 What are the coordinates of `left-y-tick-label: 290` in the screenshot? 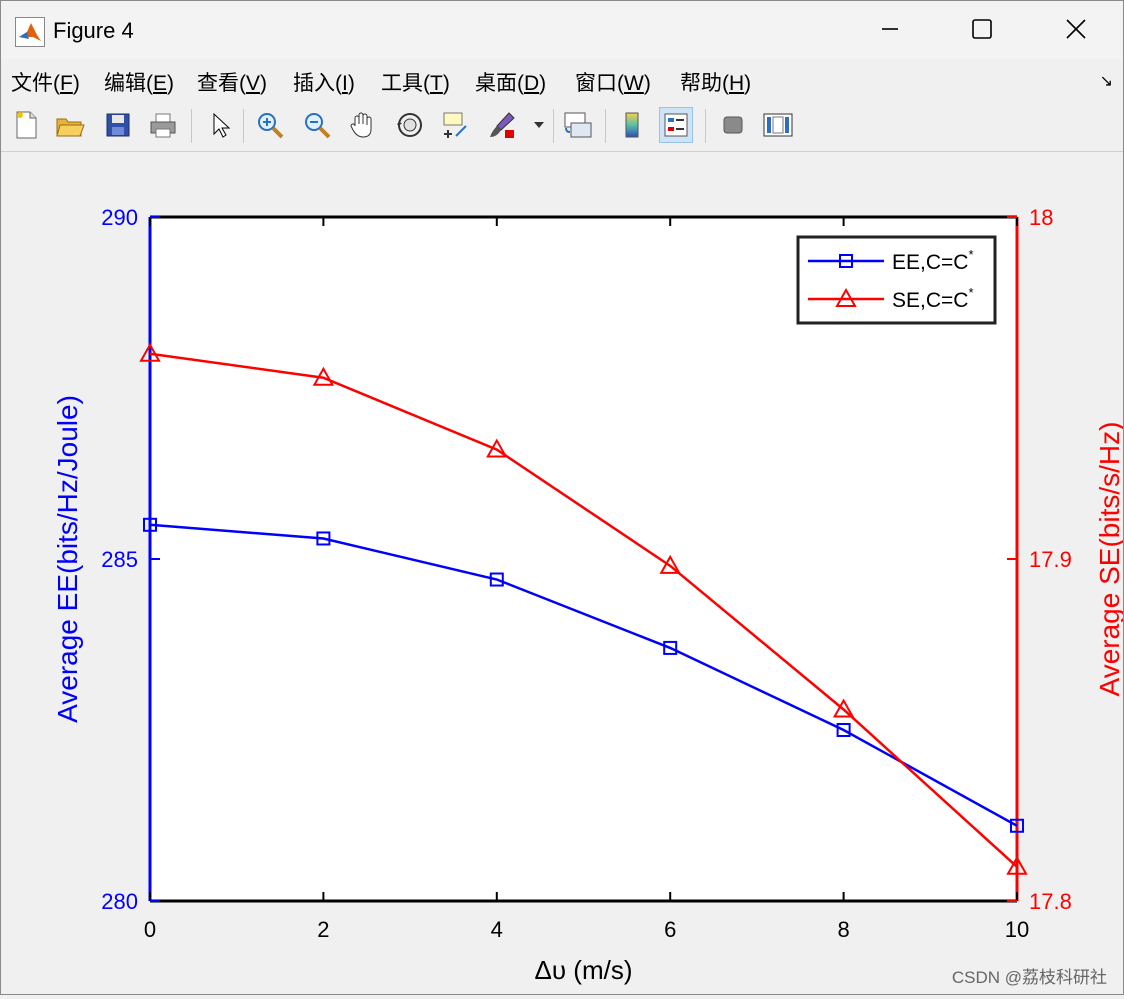 It's located at (119, 217).